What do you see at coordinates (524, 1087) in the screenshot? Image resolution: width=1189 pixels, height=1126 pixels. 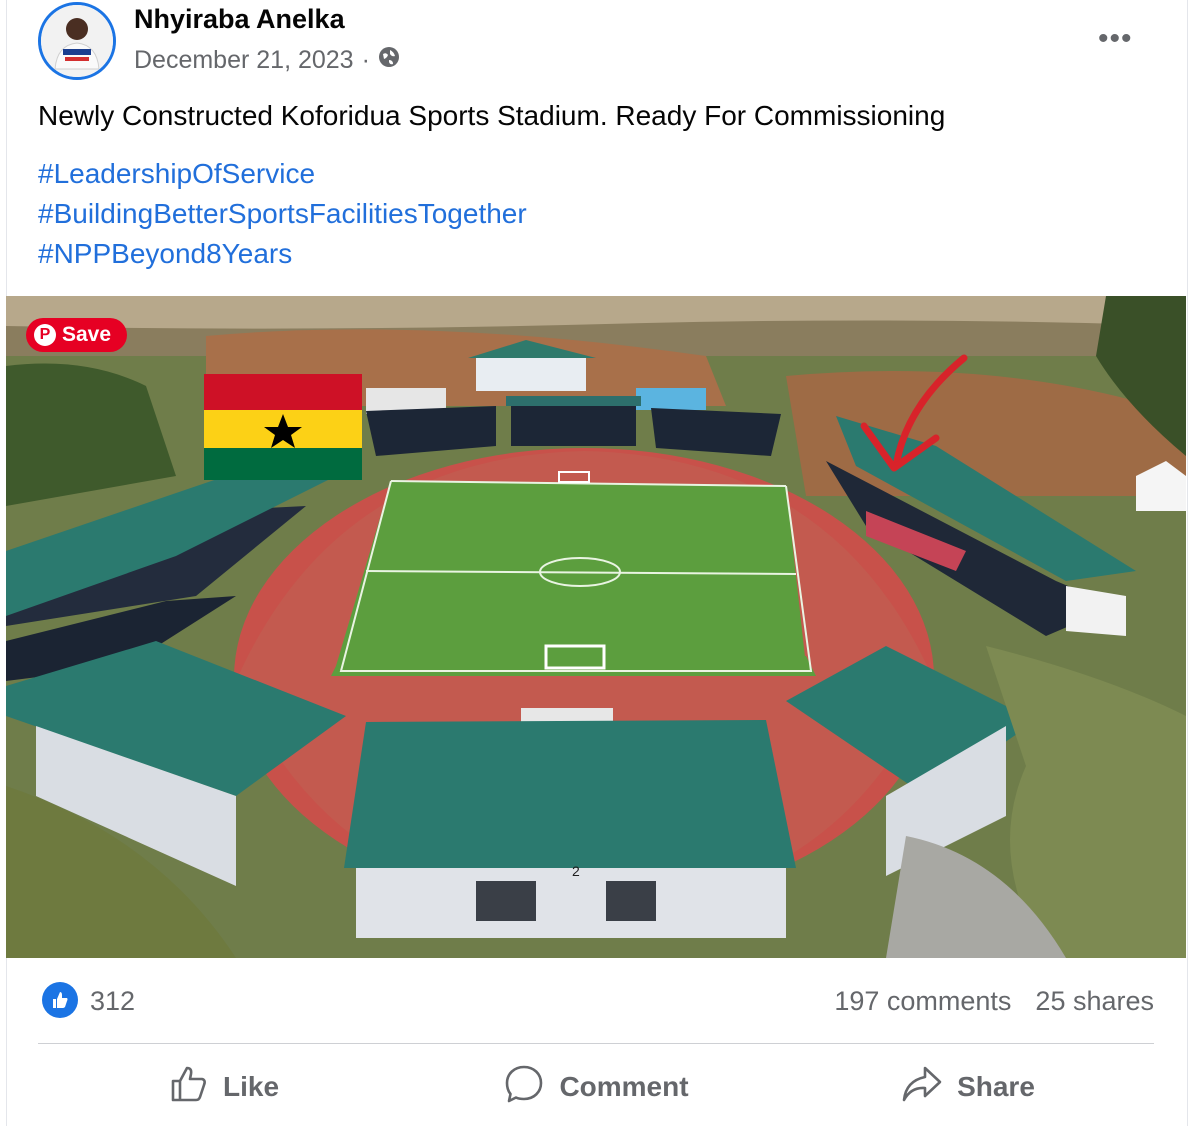 I see `comment-bubble-icon` at bounding box center [524, 1087].